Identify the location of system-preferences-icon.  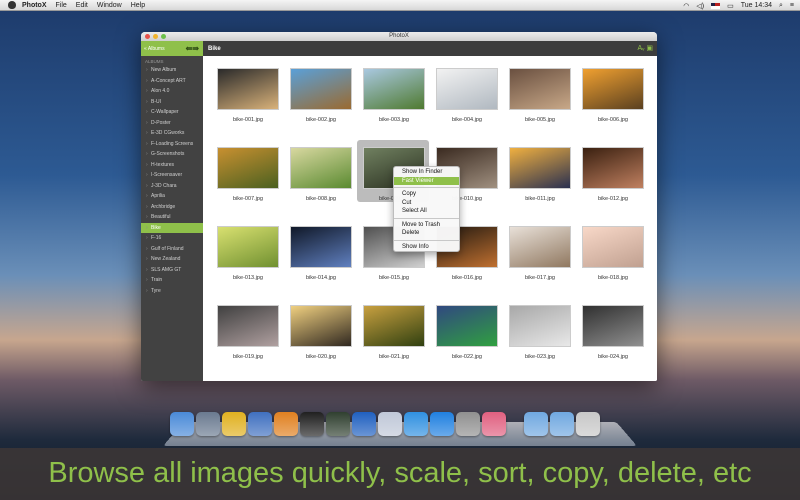
(468, 424).